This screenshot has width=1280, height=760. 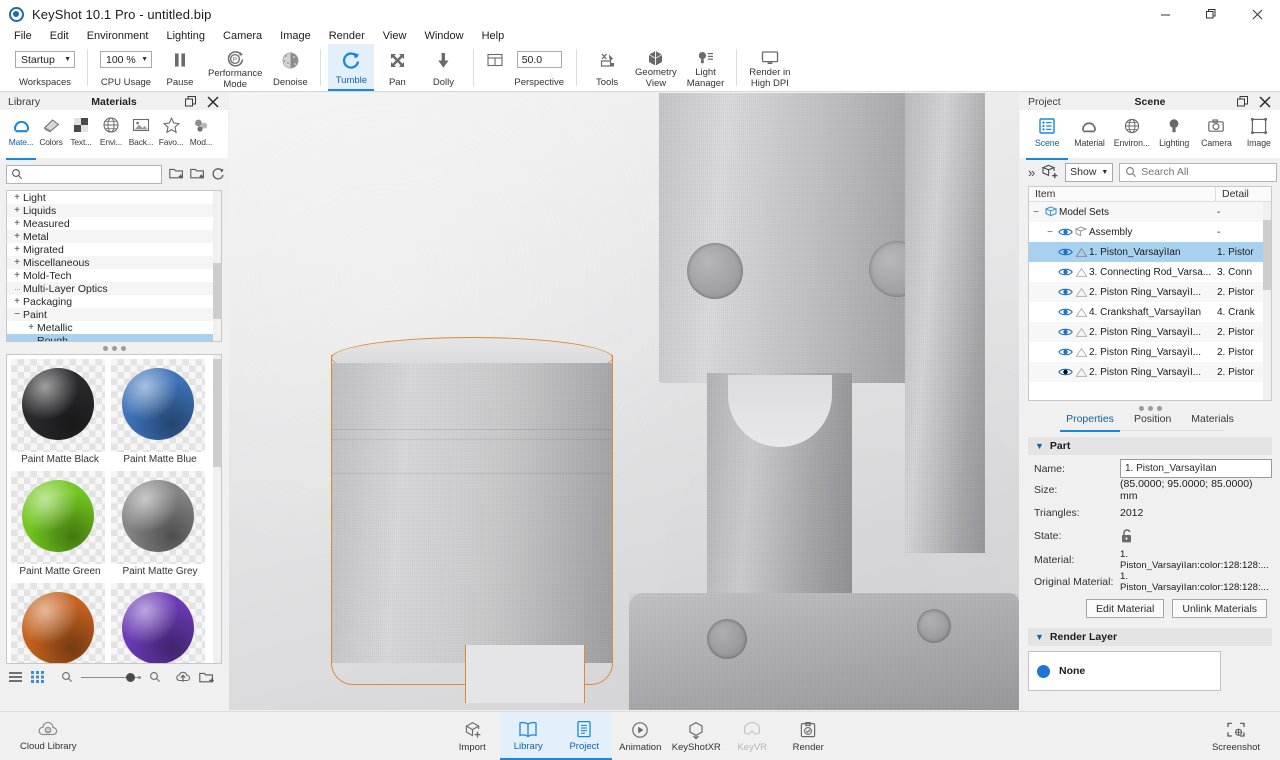 What do you see at coordinates (472, 736) in the screenshot?
I see `import-button: Import` at bounding box center [472, 736].